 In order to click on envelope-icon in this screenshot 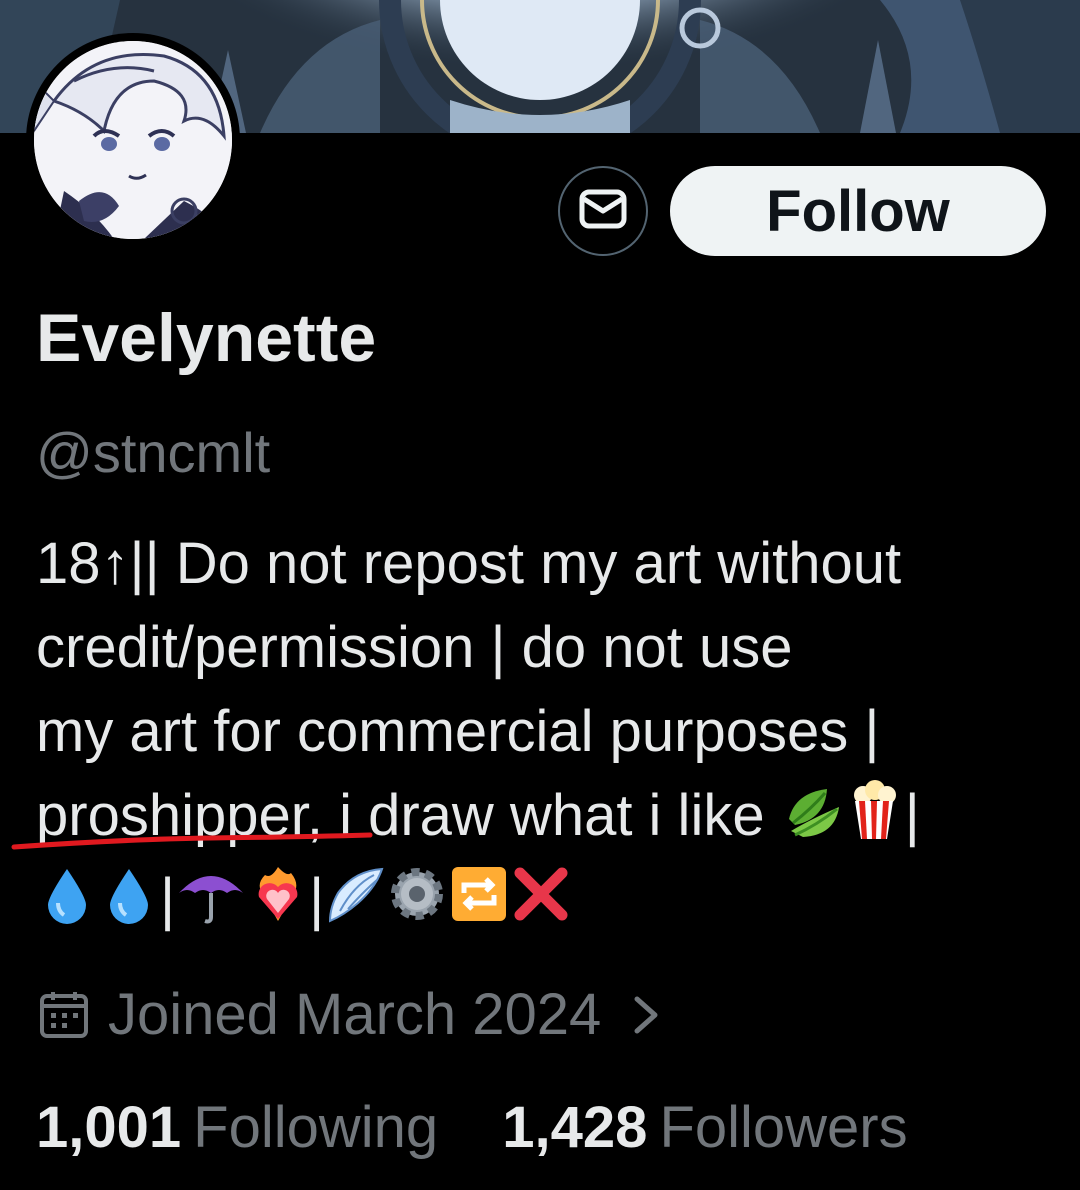, I will do `click(603, 211)`.